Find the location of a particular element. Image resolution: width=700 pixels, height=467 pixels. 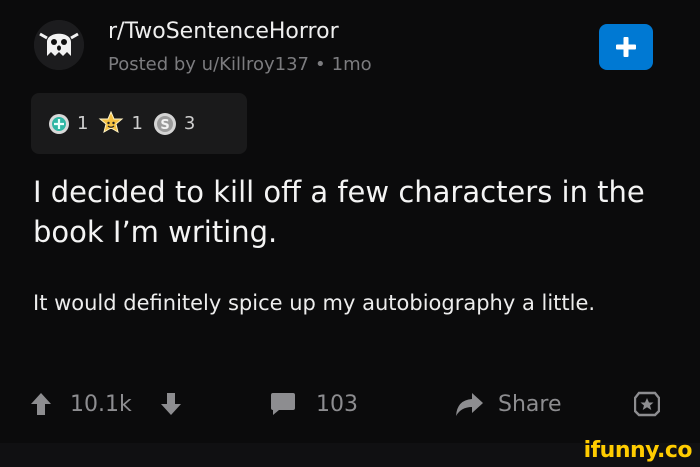

arrow-down-icon is located at coordinates (171, 404).